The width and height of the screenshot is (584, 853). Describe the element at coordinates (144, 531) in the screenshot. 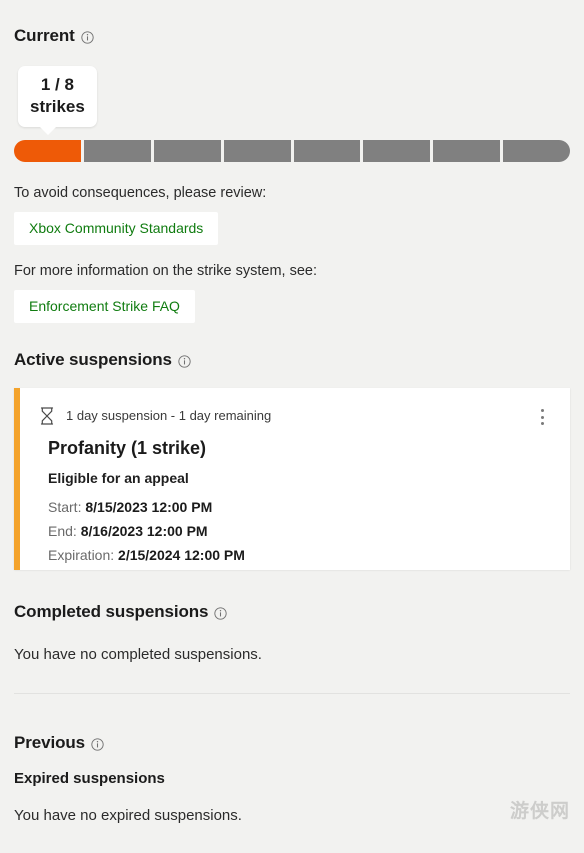

I see `suspension-detail-value: 8/16/2023 12:00 PM` at that location.